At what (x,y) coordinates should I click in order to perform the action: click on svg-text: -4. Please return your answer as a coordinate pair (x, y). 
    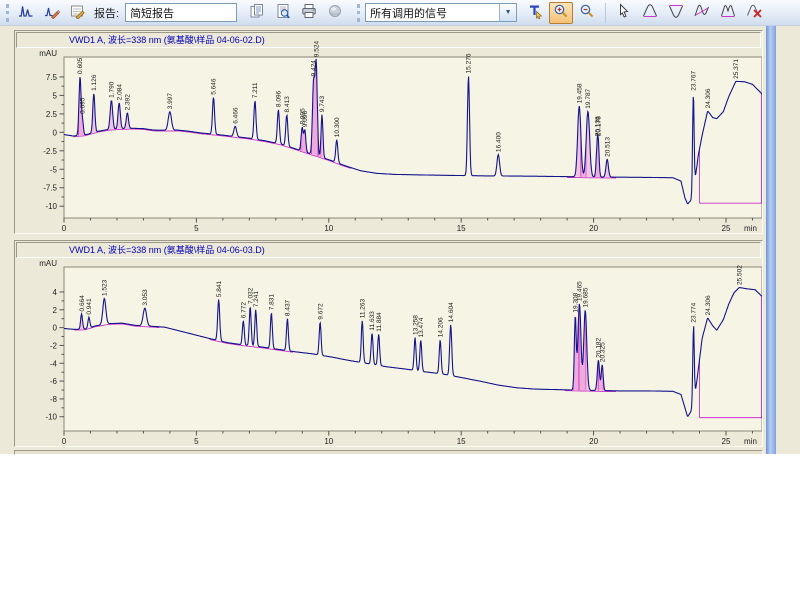
    Looking at the image, I should click on (54, 363).